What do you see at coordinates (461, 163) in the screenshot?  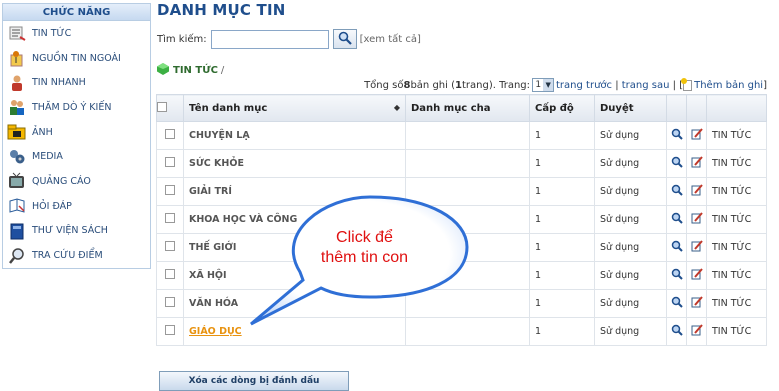 I see `table-row: SỨC KHỎE 1 Sử dụng TIN TỨC` at bounding box center [461, 163].